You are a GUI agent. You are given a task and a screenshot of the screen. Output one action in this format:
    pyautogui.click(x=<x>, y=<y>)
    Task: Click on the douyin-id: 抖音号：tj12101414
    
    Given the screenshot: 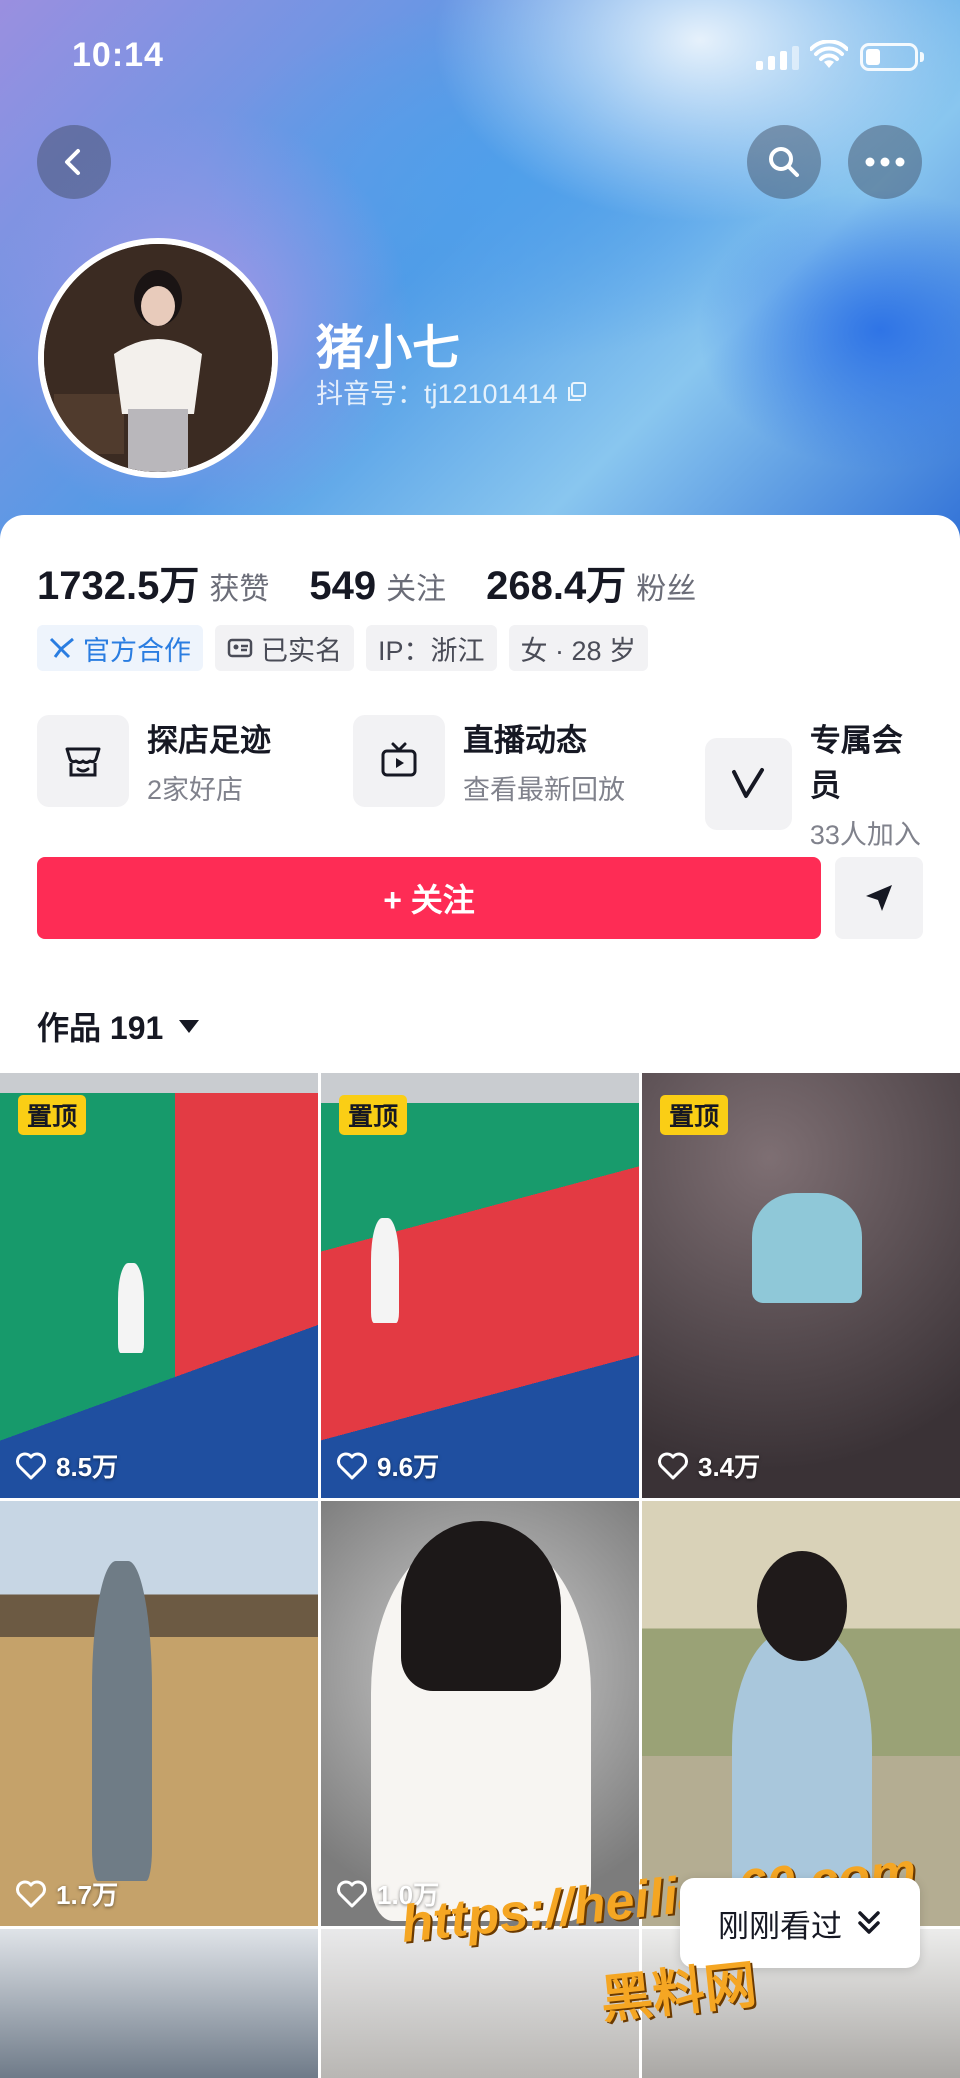 What is the action you would take?
    pyautogui.click(x=452, y=391)
    